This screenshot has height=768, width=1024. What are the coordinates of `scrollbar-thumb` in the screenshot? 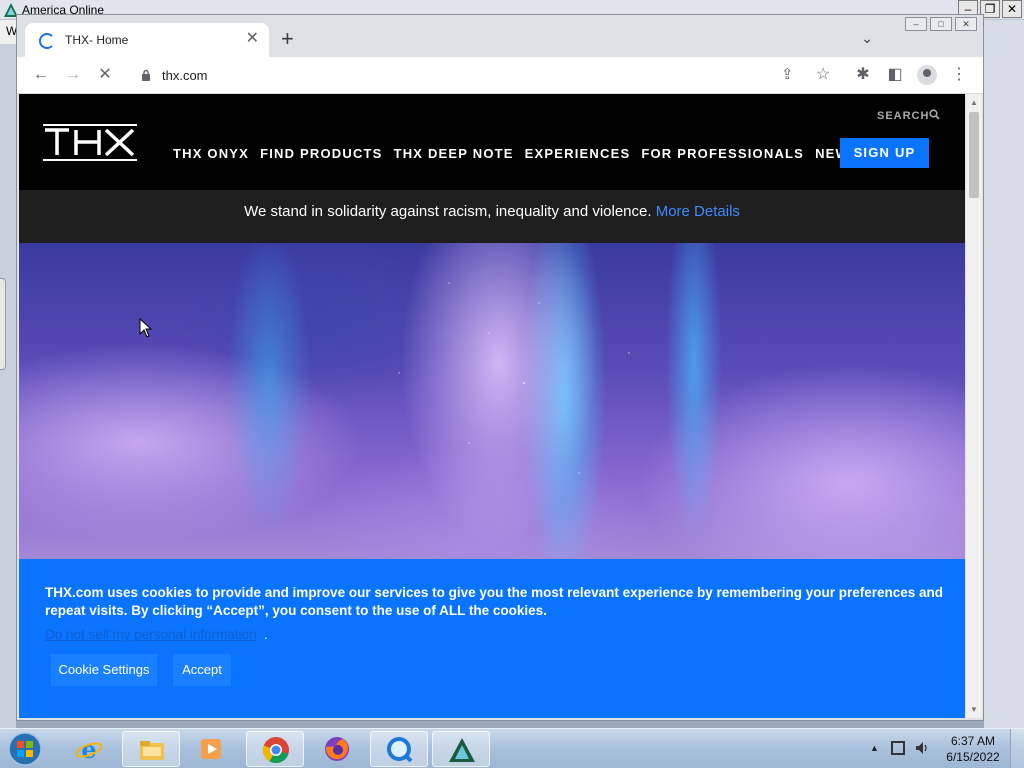 It's located at (974, 155).